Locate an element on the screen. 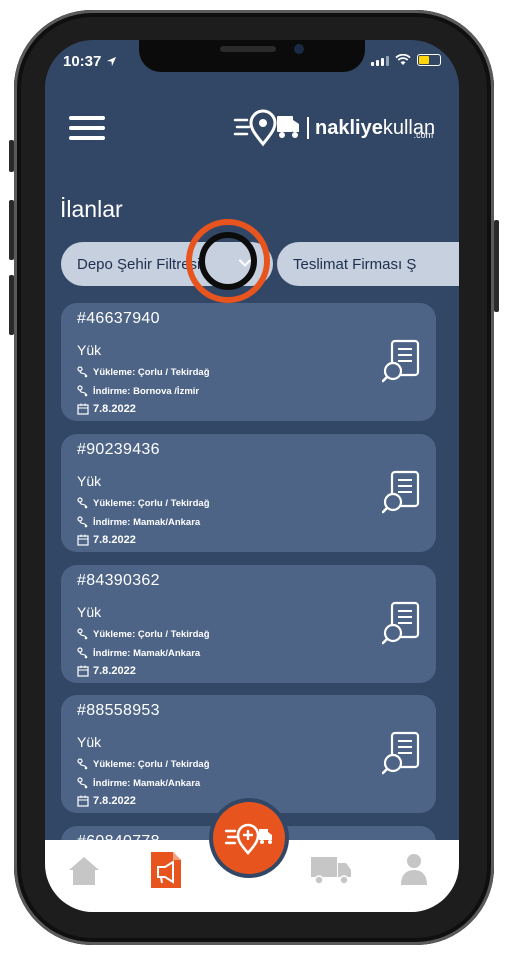  listing-id: #90239436 is located at coordinates (118, 449).